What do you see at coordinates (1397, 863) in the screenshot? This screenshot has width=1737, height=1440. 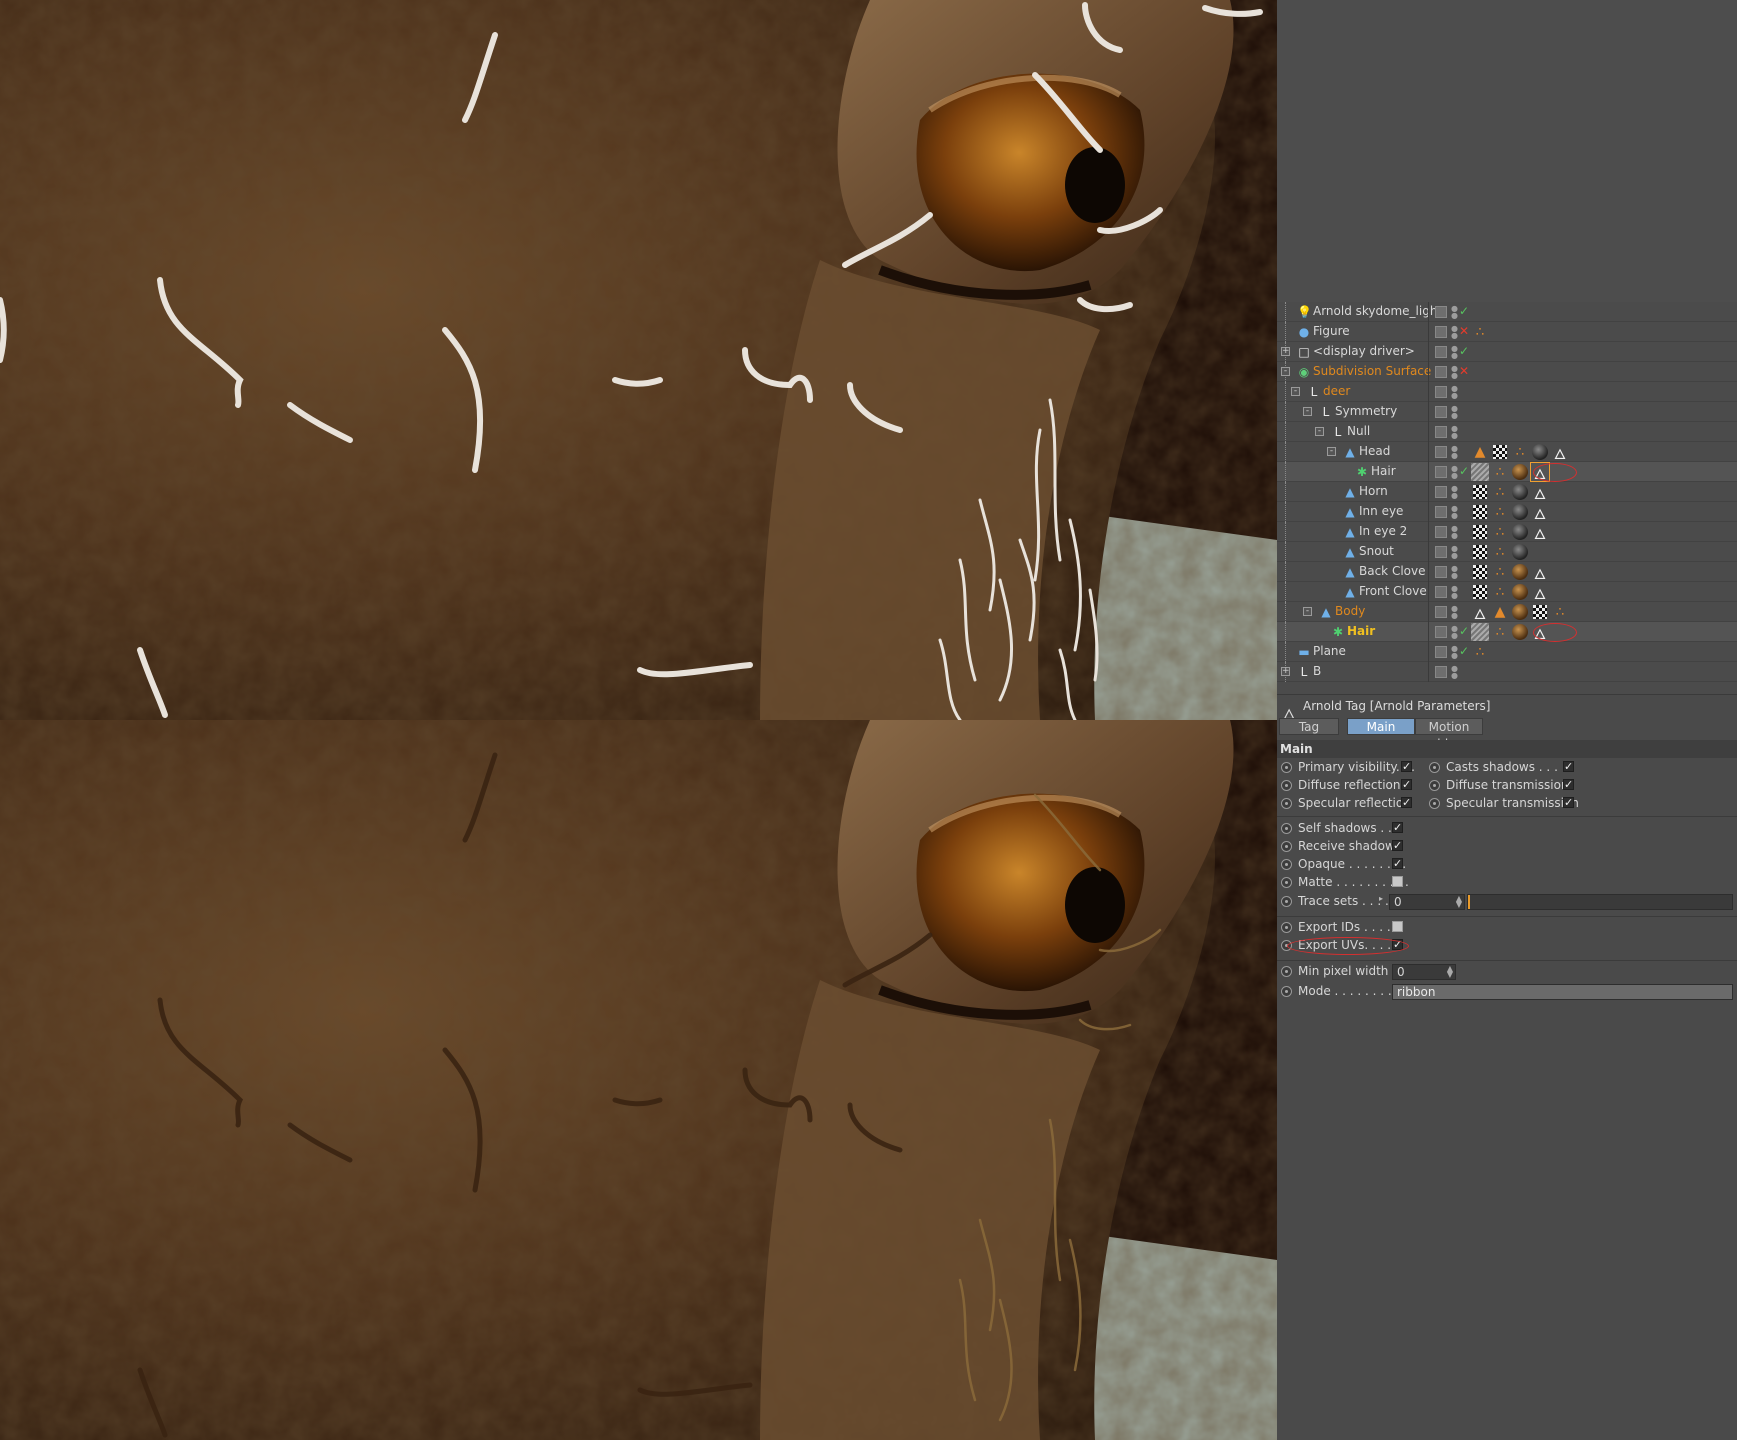 I see `opaque-checkbox: ✓` at bounding box center [1397, 863].